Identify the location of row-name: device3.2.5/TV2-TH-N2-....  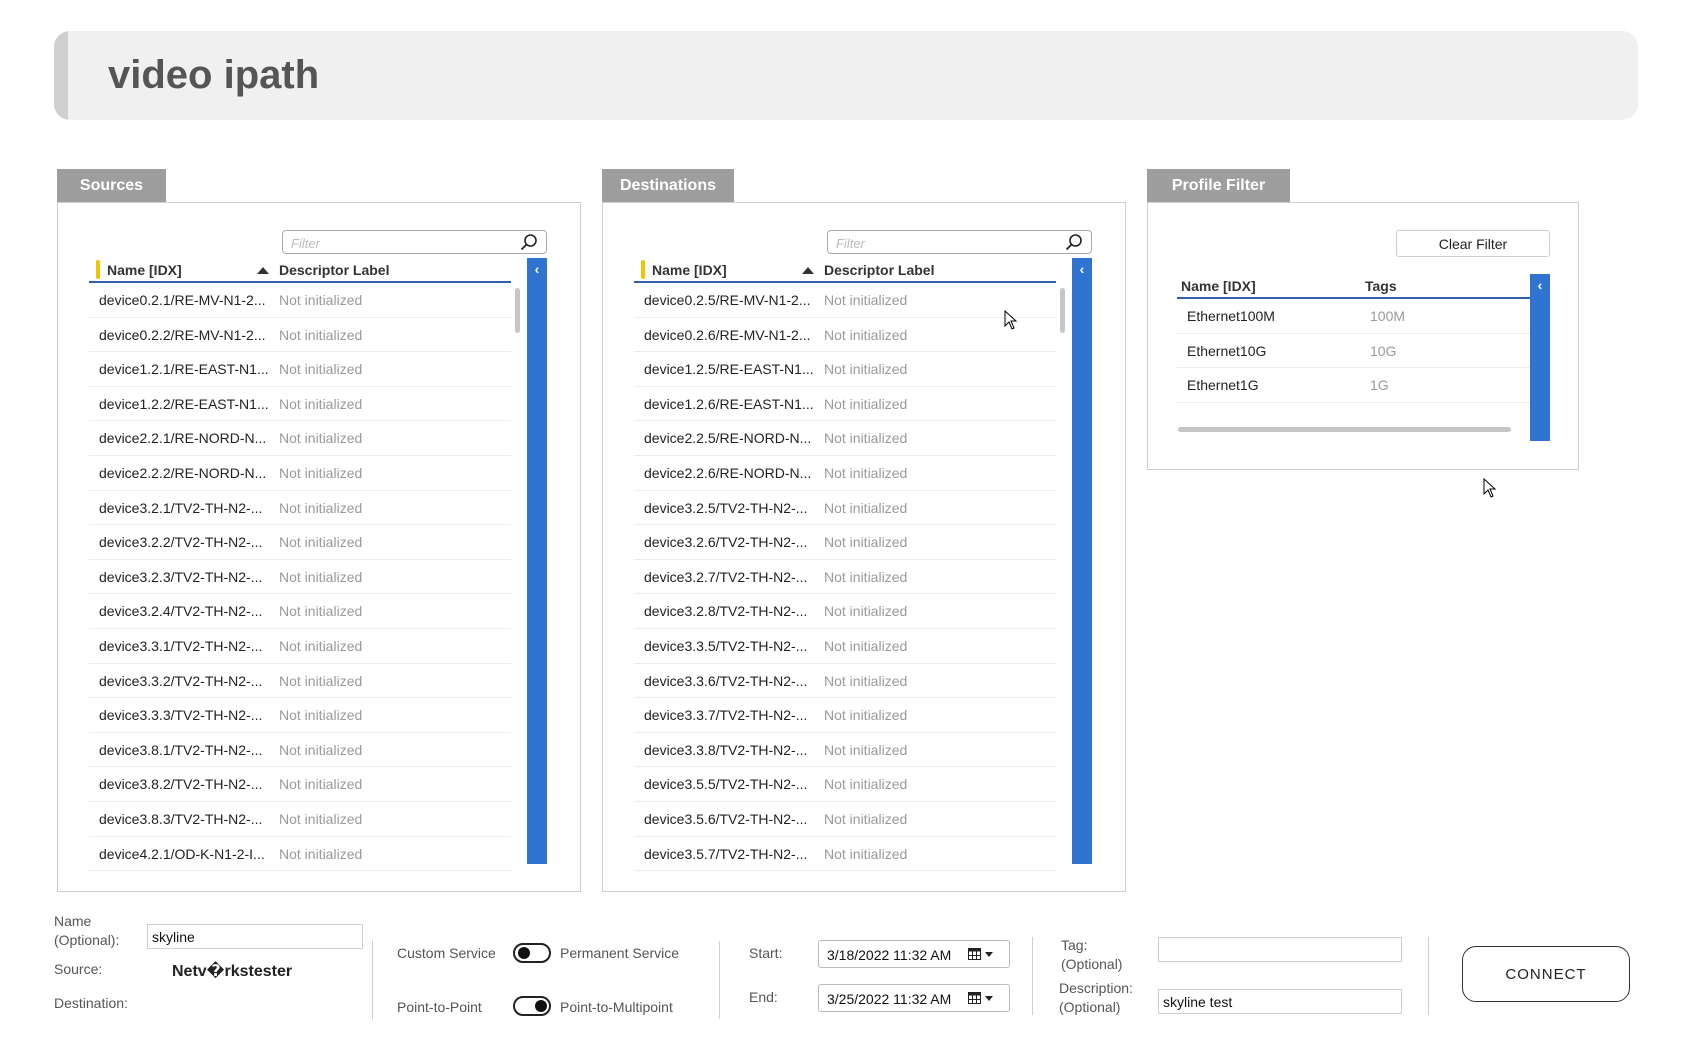
(726, 507).